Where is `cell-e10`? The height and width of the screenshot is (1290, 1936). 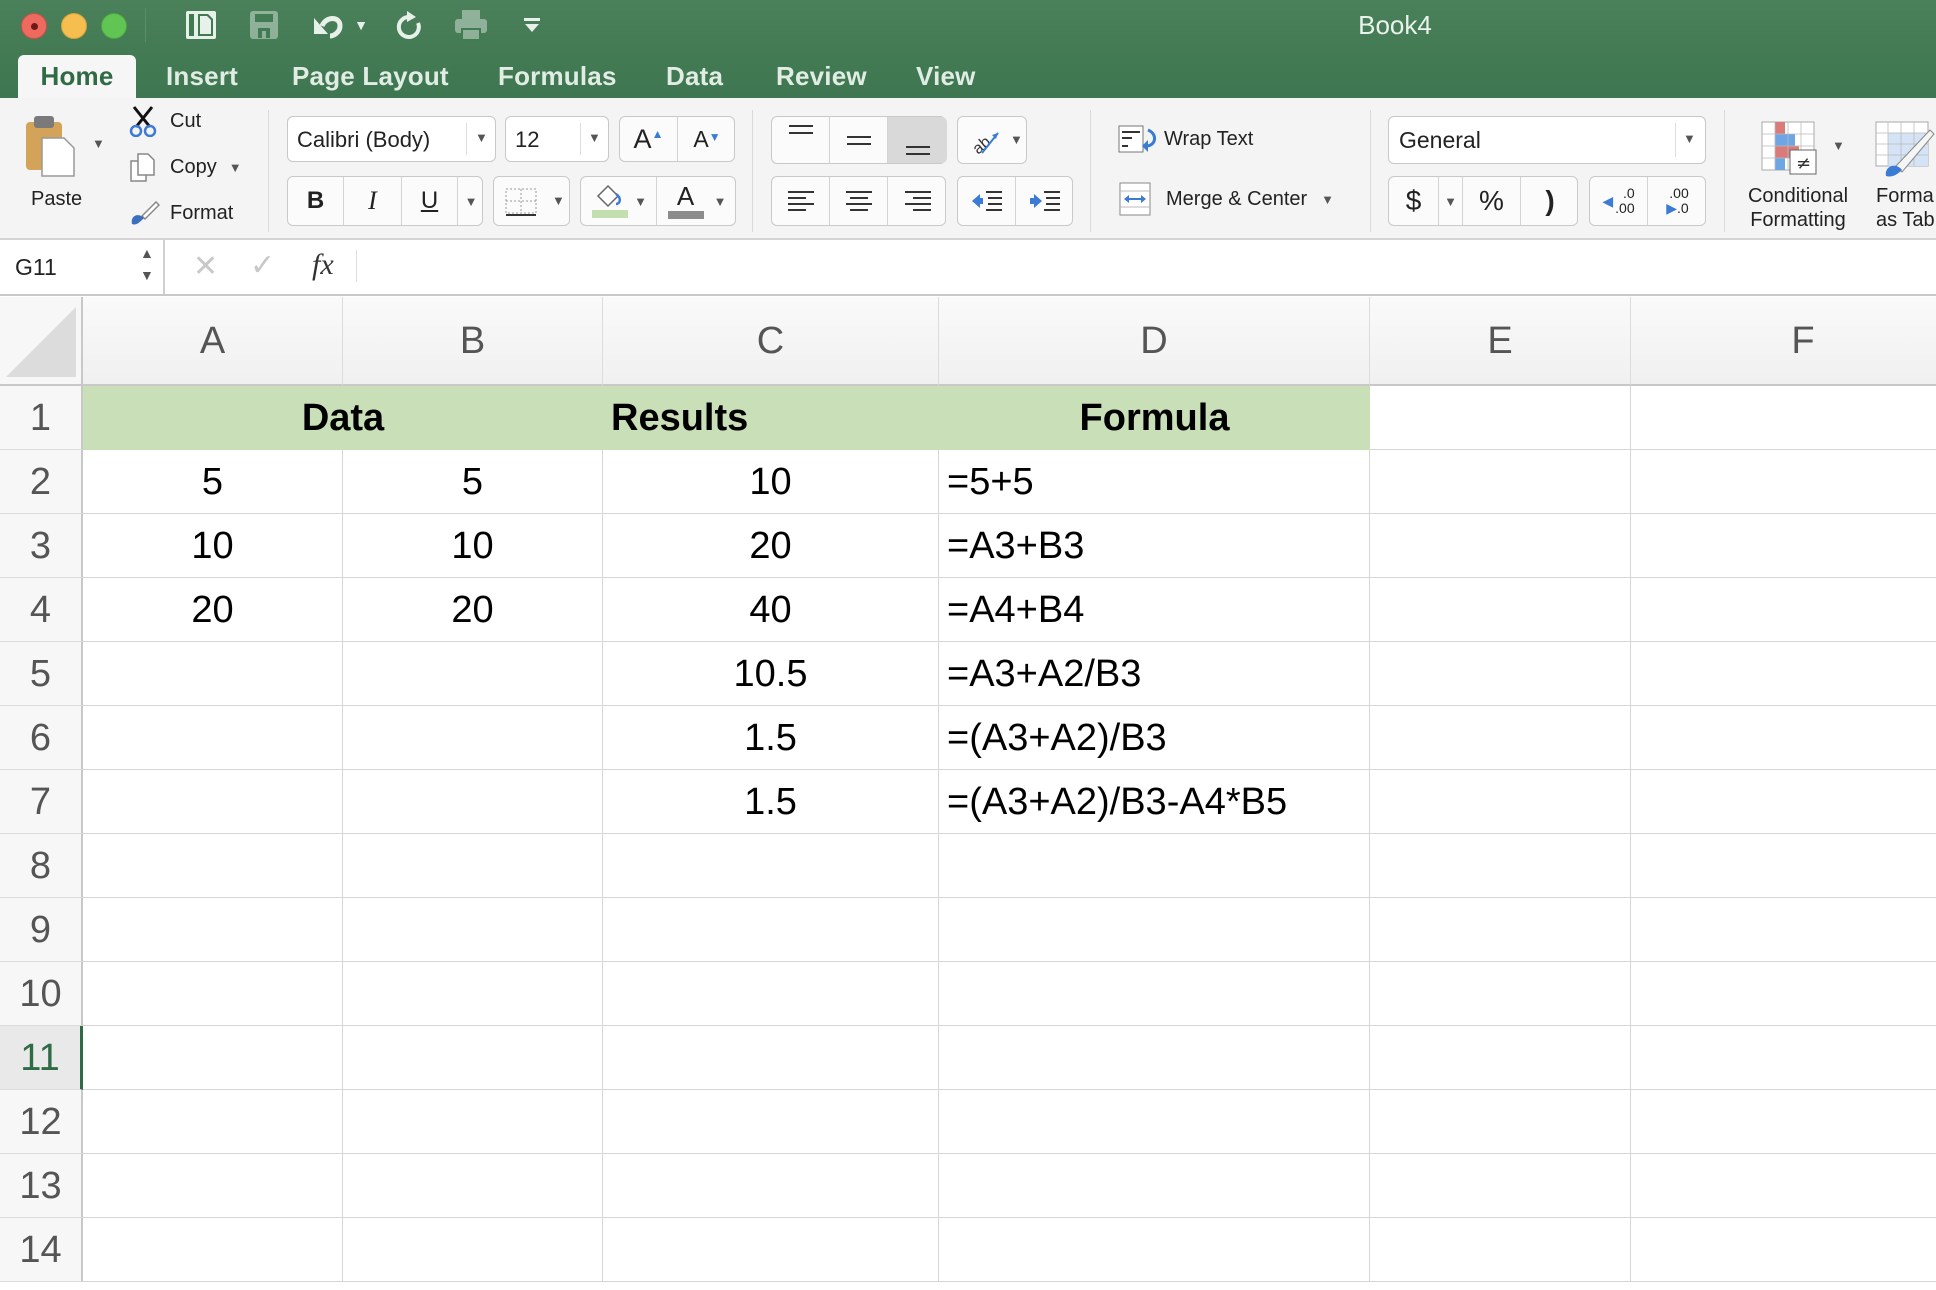
cell-e10 is located at coordinates (1500, 994).